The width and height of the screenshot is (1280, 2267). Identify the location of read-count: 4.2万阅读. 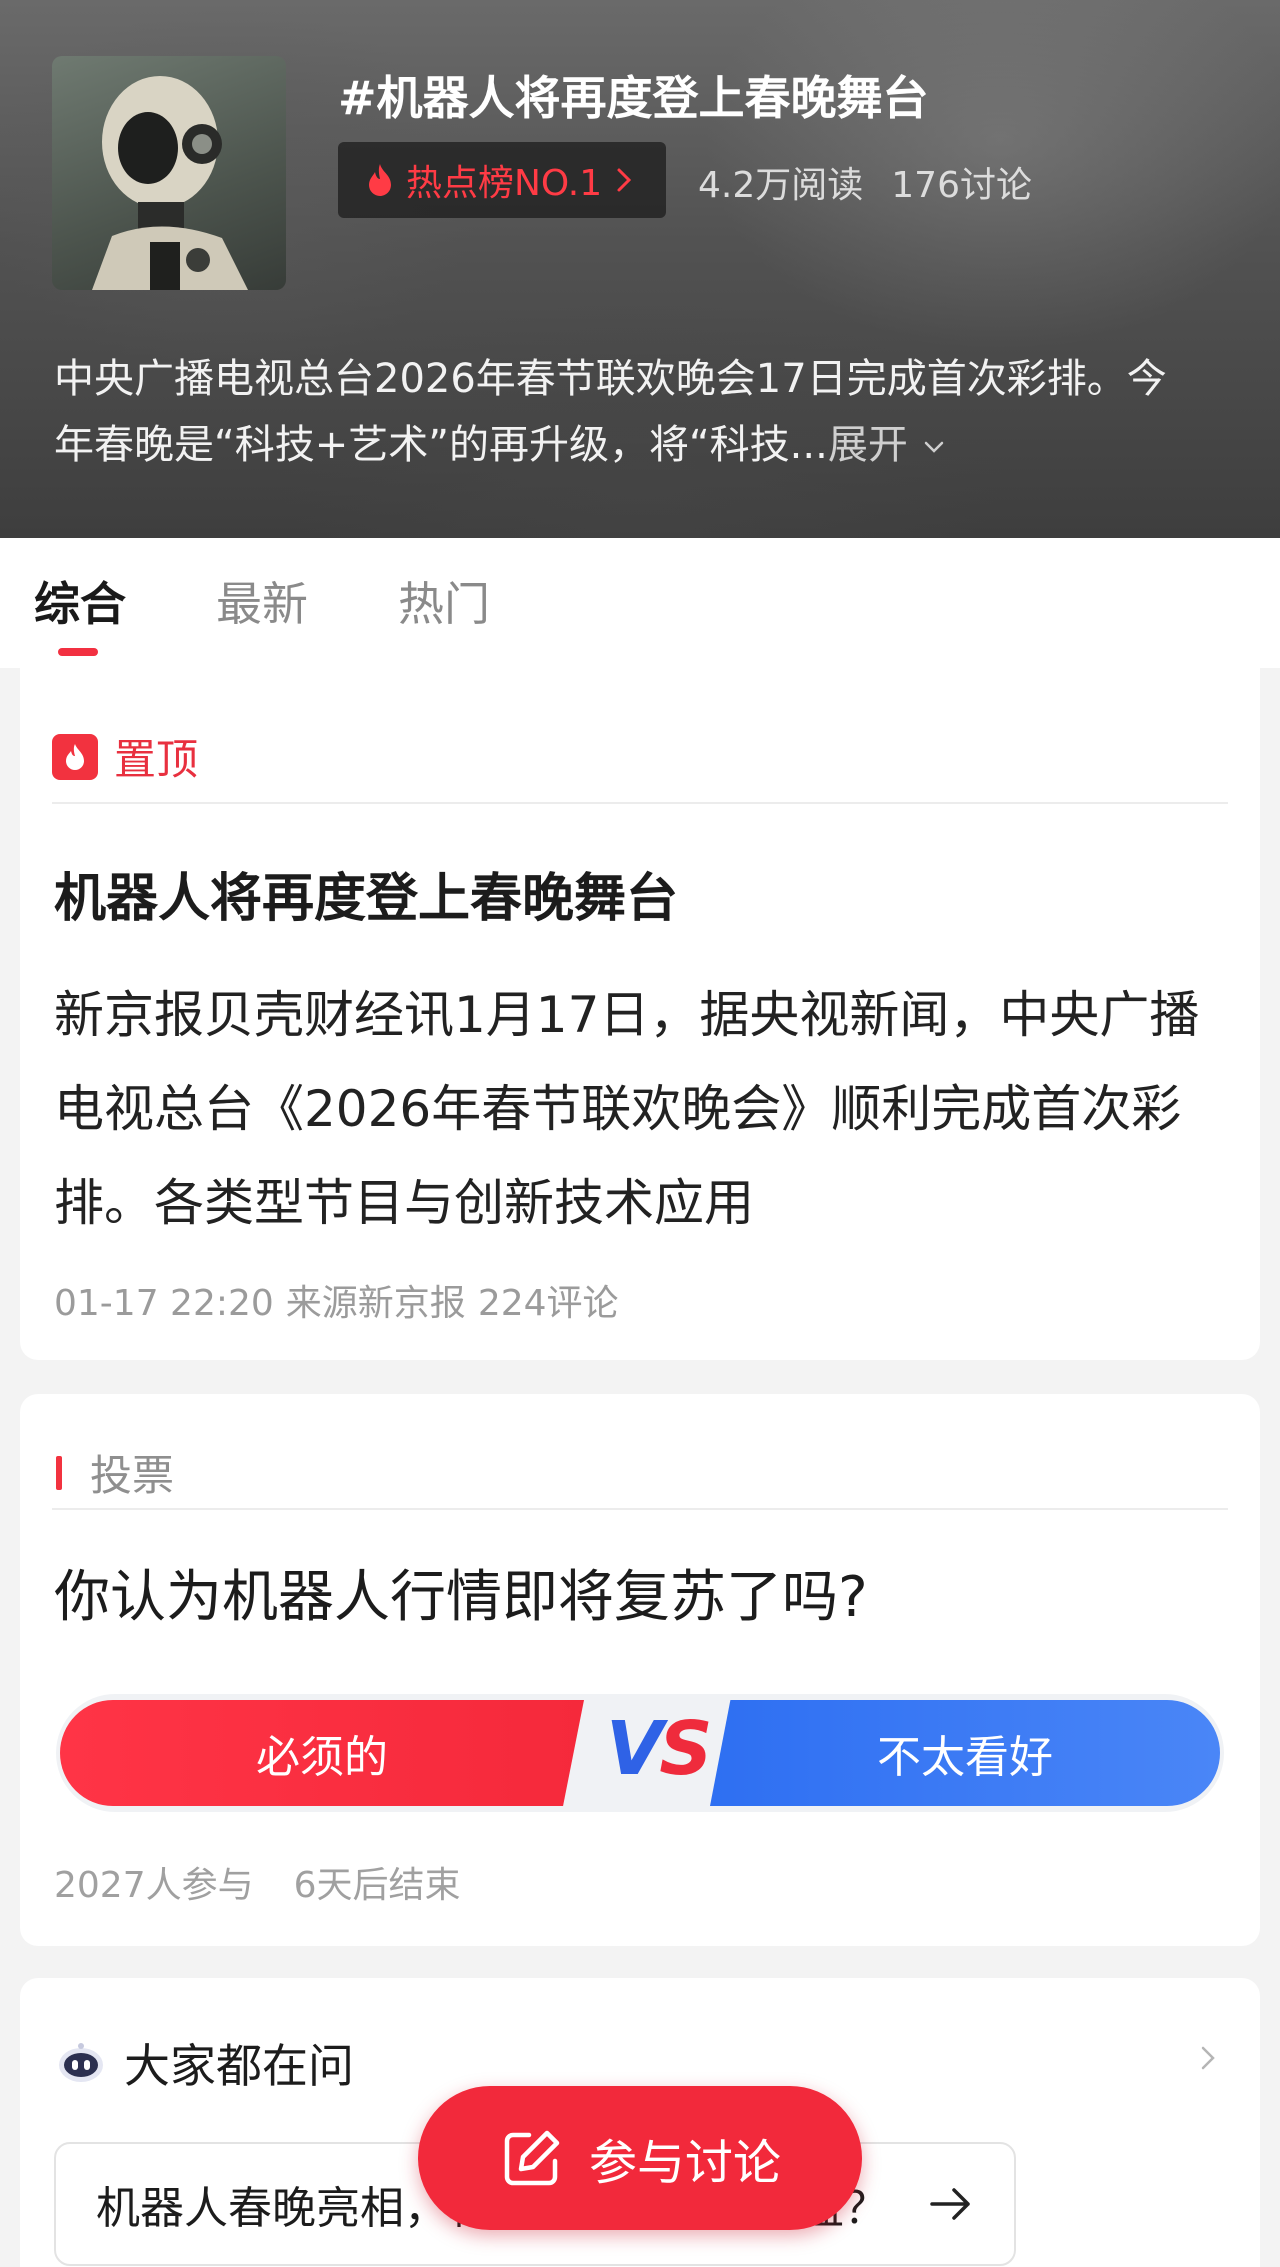
(781, 185).